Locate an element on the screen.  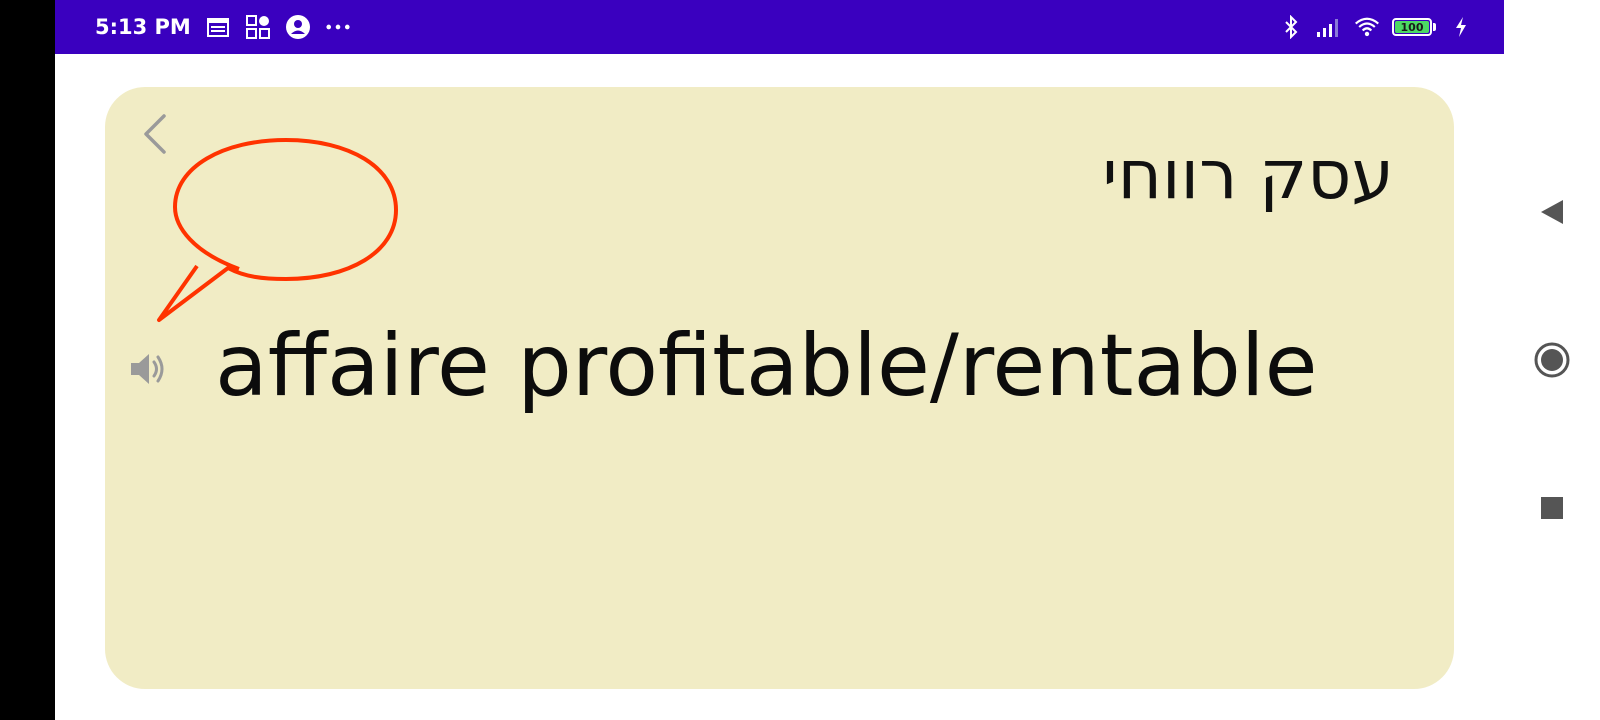
battery-level: 100 is located at coordinates (1412, 27).